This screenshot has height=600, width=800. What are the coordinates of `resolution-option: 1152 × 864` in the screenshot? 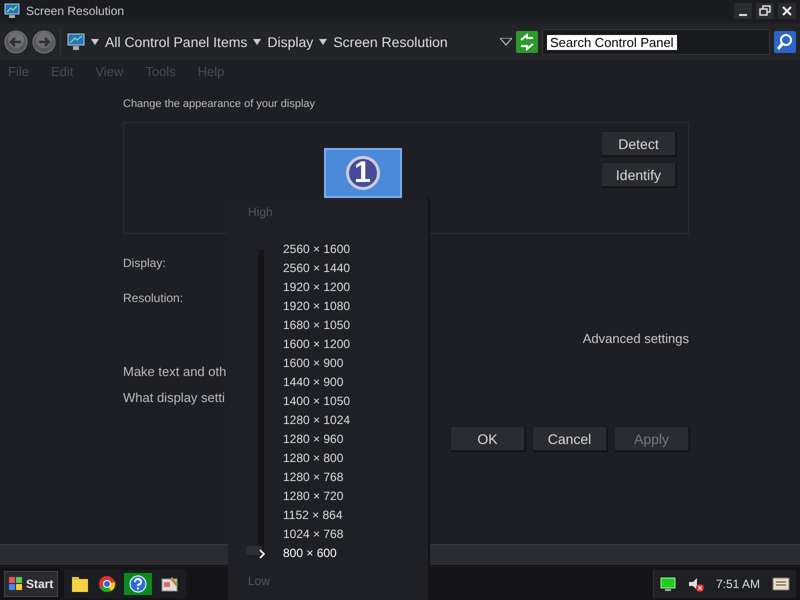 It's located at (316, 515).